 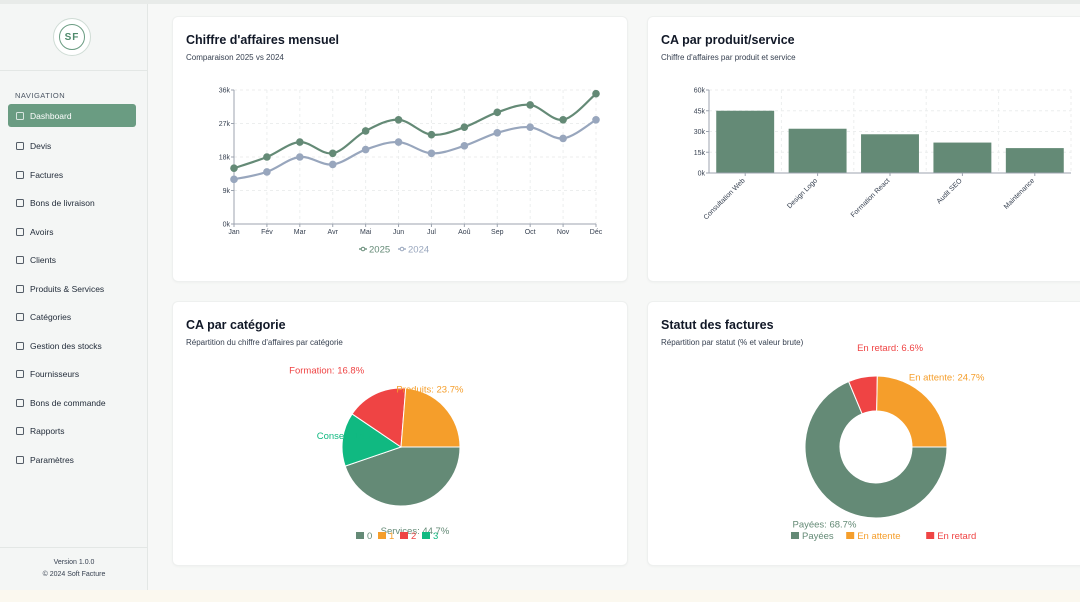 I want to click on app-logo: SF, so click(x=72, y=37).